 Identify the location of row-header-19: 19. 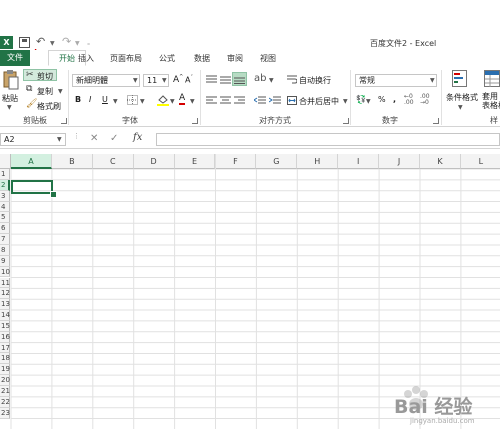
(5, 370).